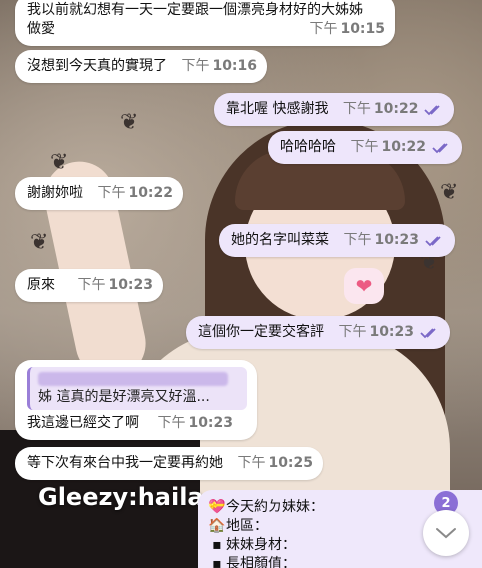 The width and height of the screenshot is (482, 568). I want to click on message-bubble-outgoing: 這個你一定要交客評 下午 10:23, so click(318, 332).